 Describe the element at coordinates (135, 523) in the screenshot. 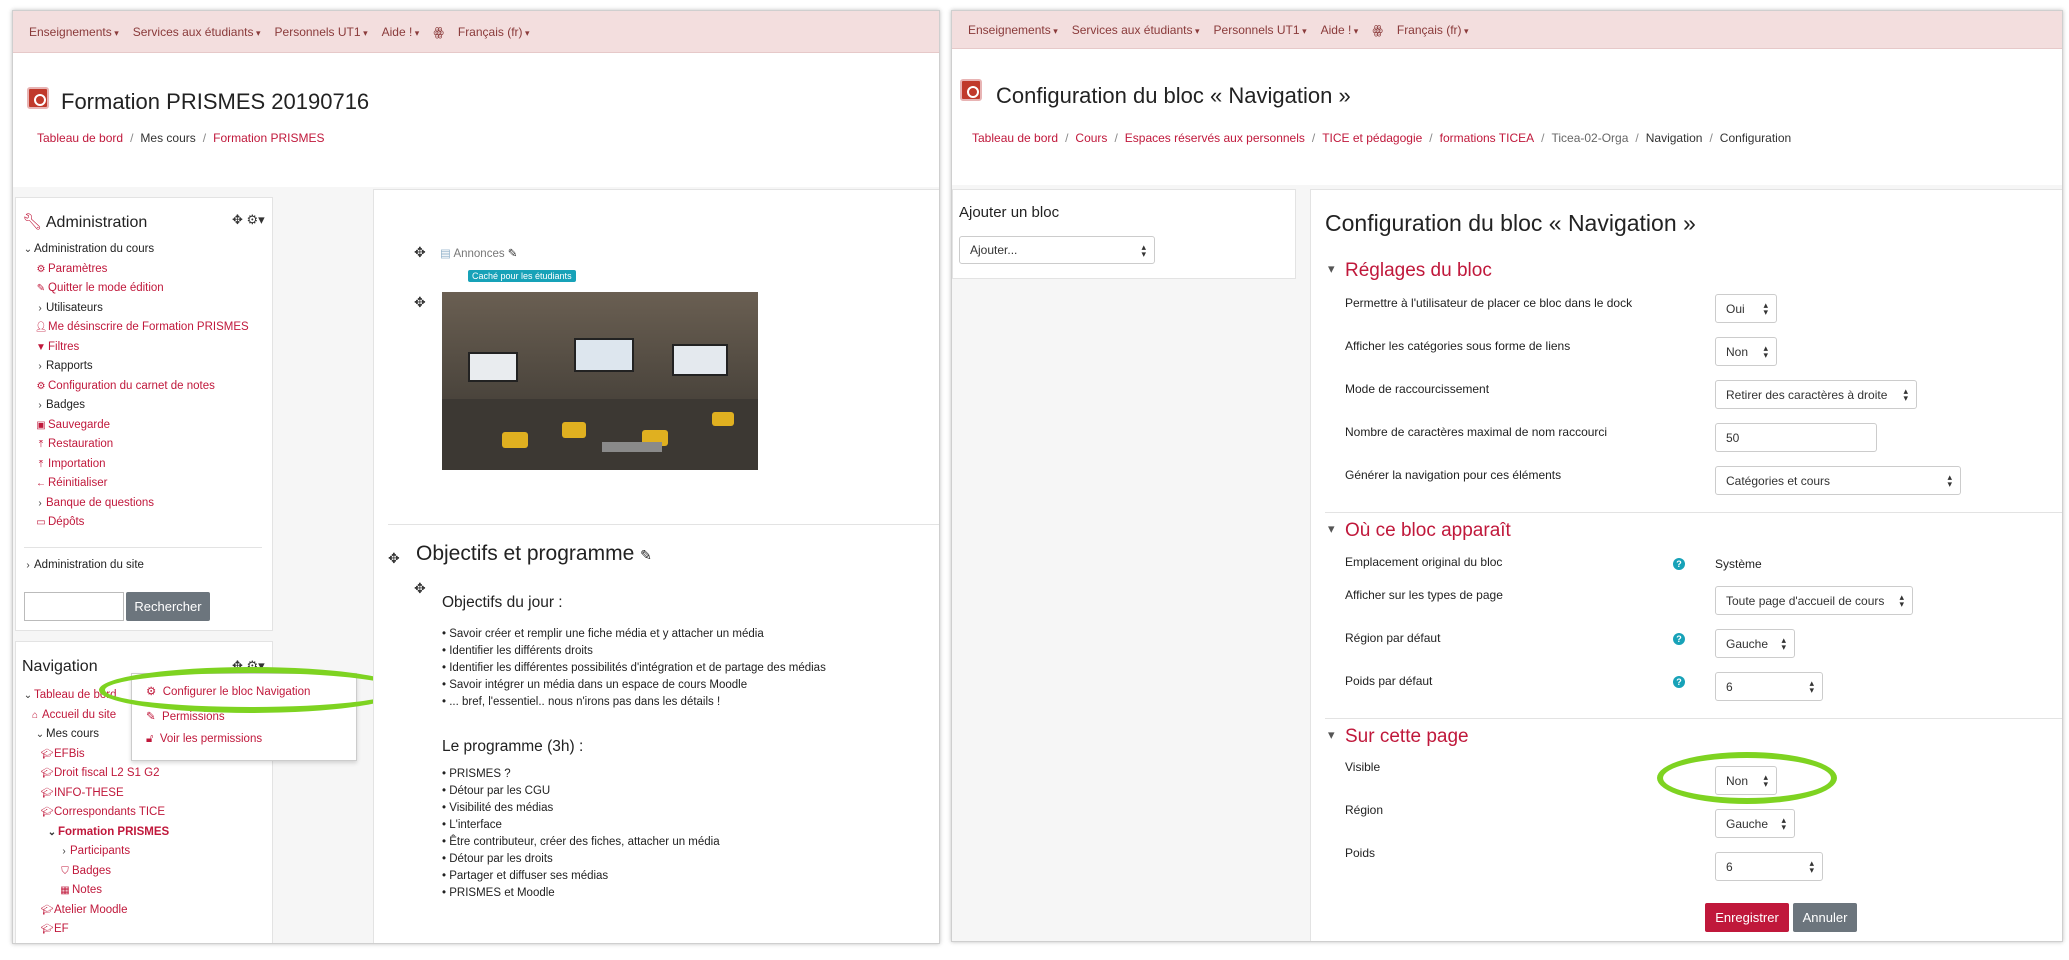

I see `tree-item: ▭ Dépôts` at that location.